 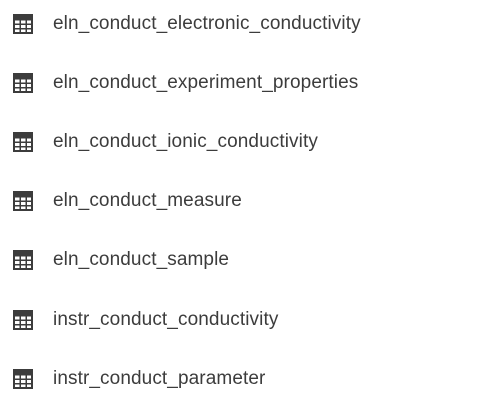 I want to click on table-item-instr-conduct-conductivity: instr_conduct_conductivity, so click(x=238, y=320).